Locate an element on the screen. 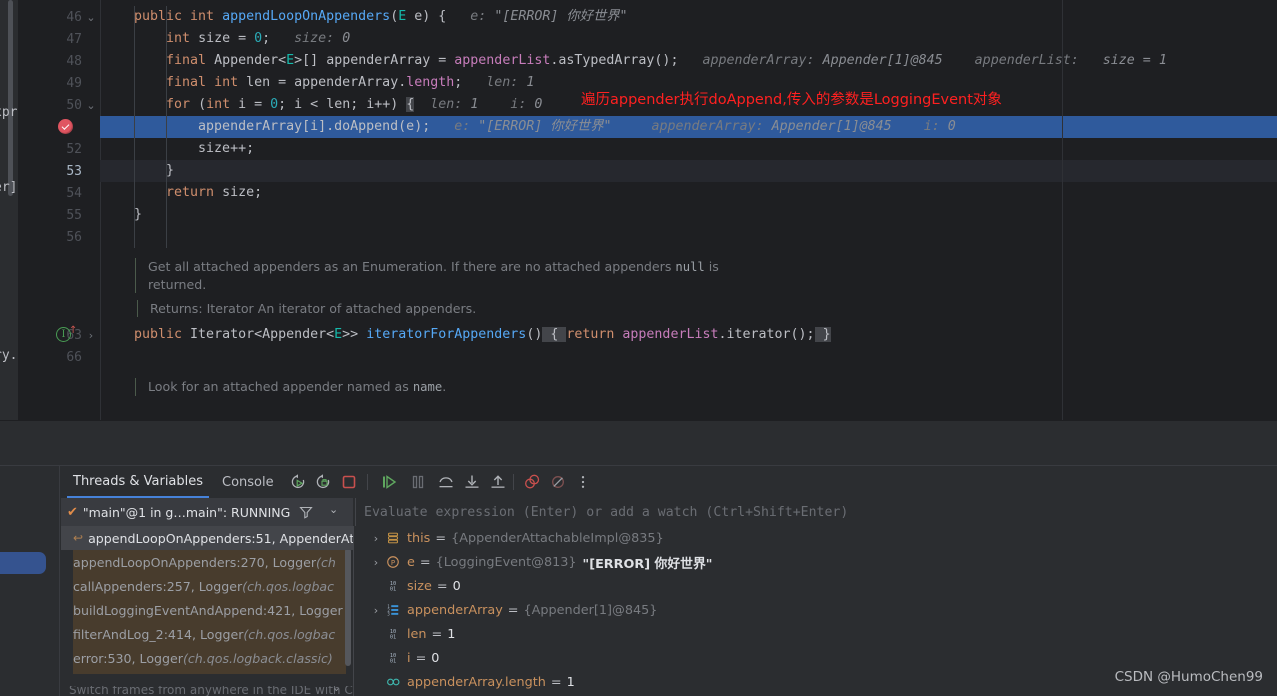 The image size is (1277, 696). tab-console: Console is located at coordinates (248, 482).